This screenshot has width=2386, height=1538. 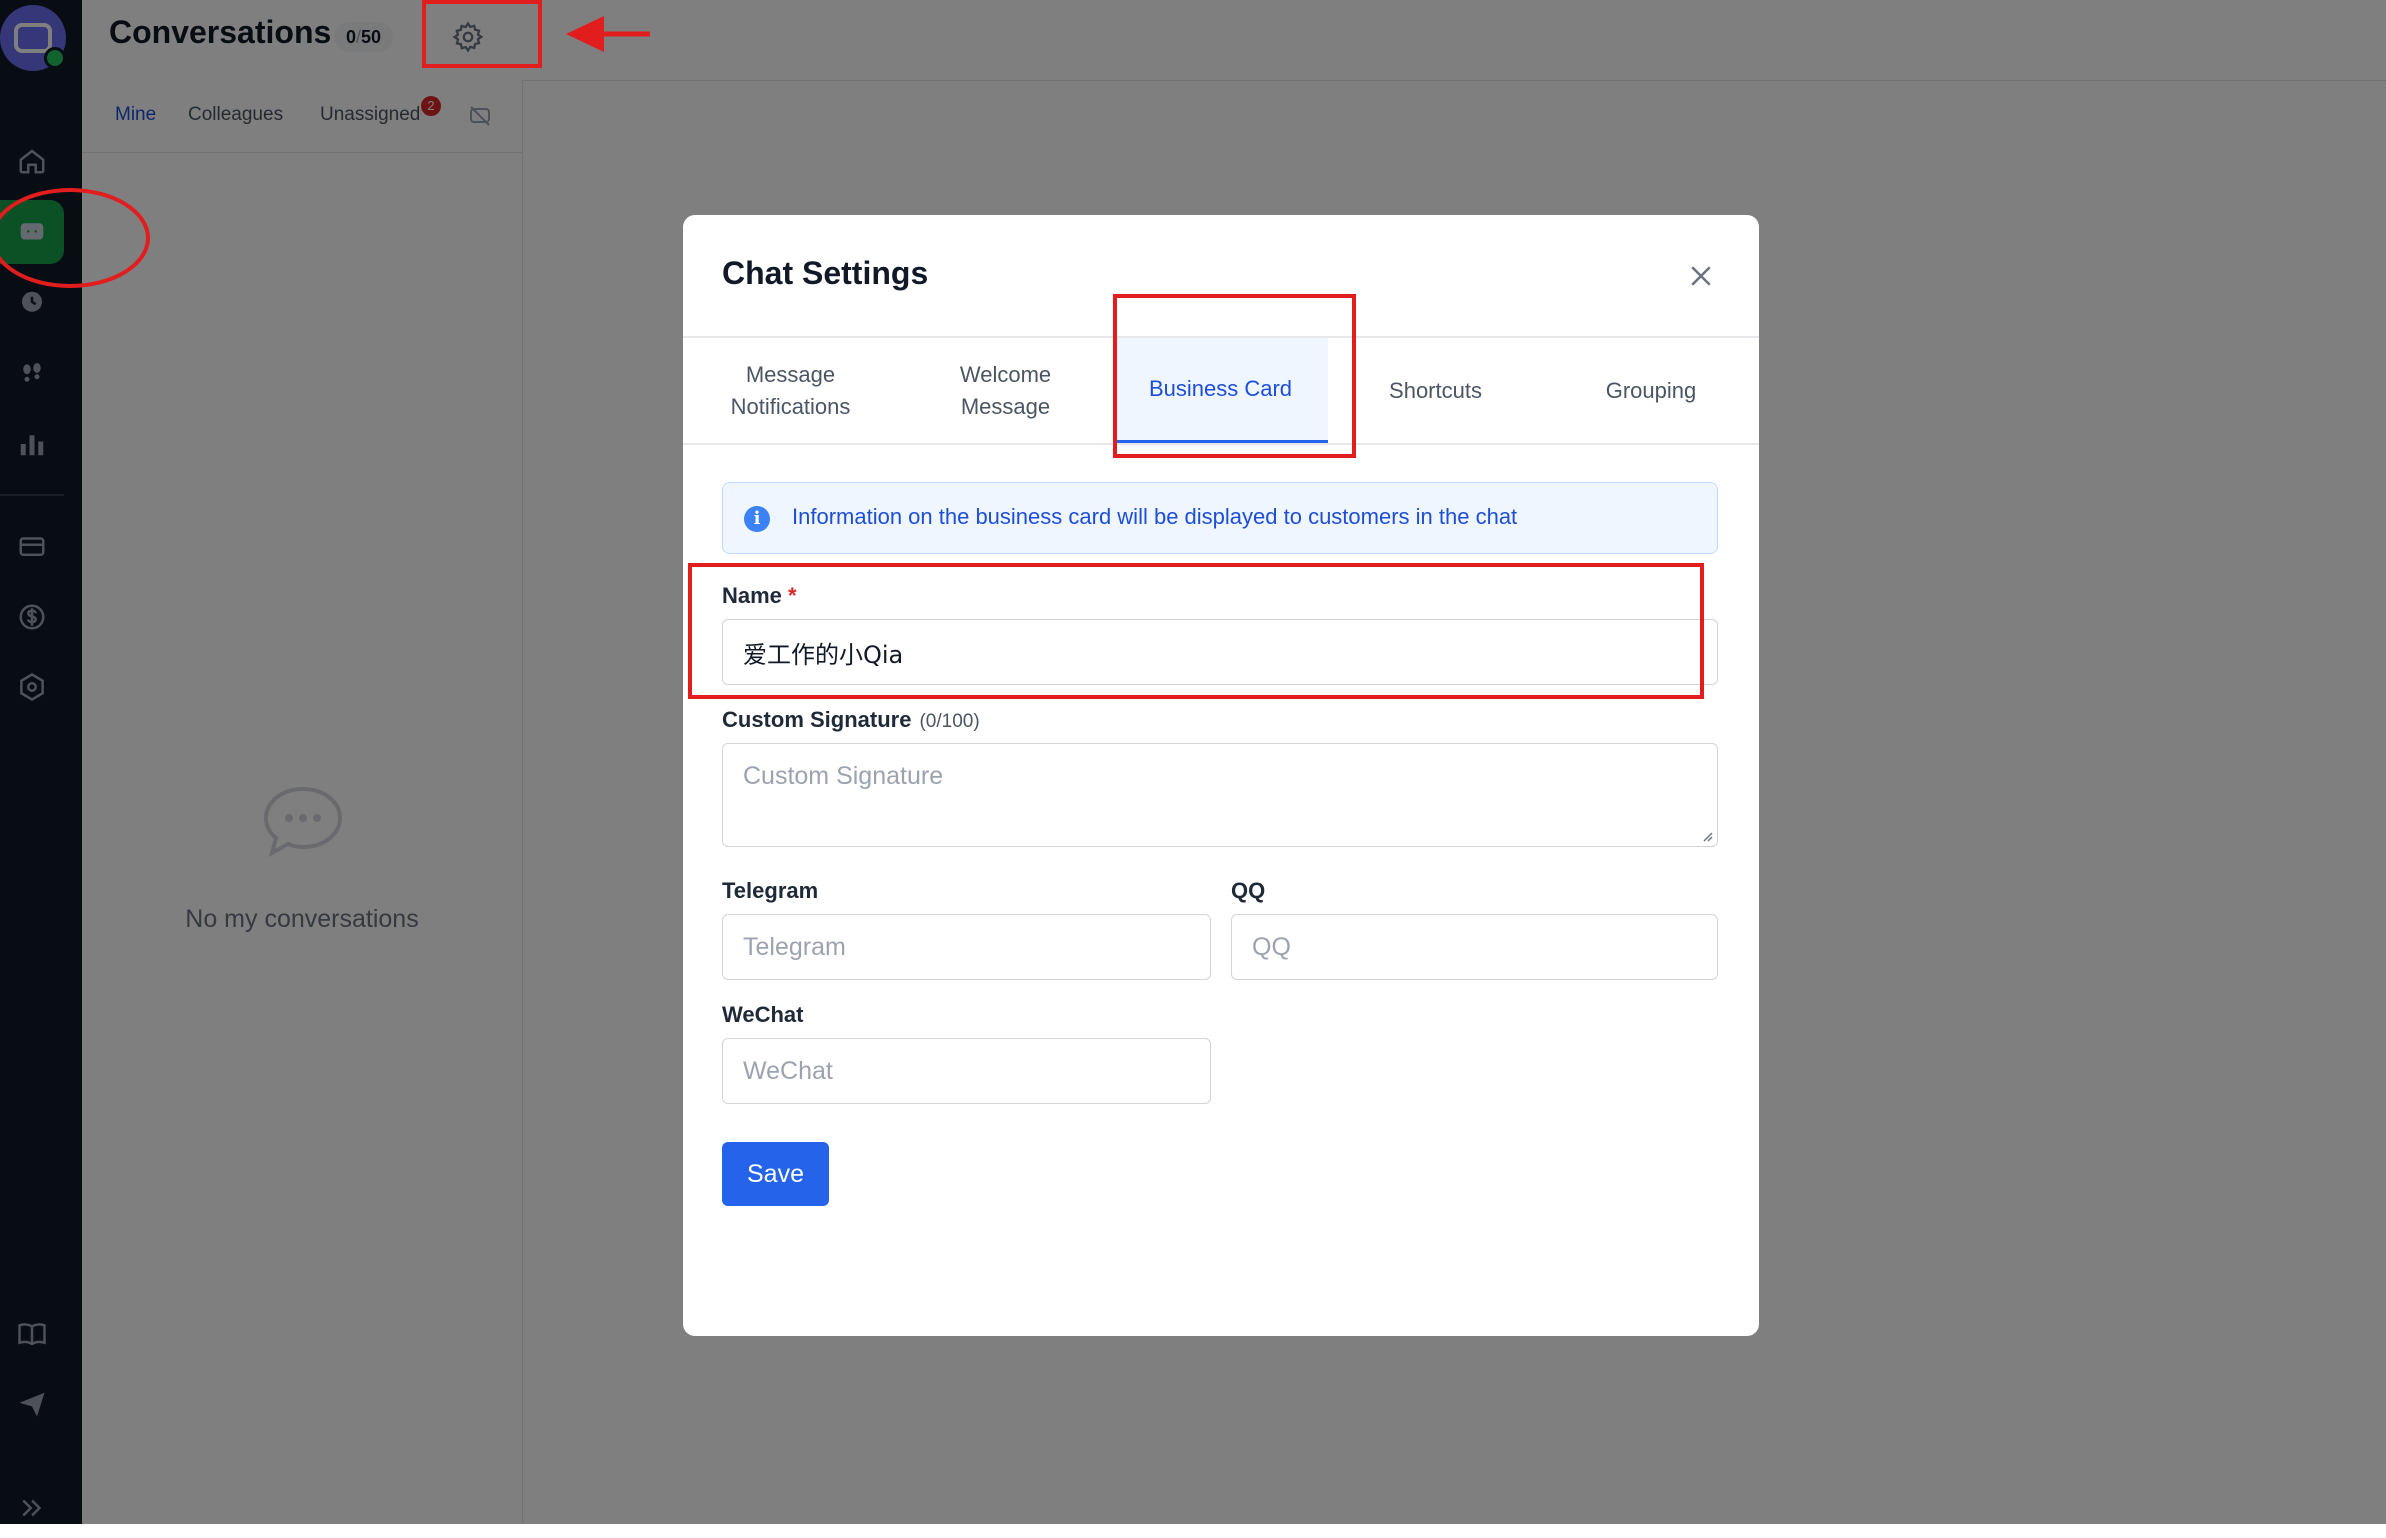 I want to click on annotation-business-card-tab, so click(x=1234, y=376).